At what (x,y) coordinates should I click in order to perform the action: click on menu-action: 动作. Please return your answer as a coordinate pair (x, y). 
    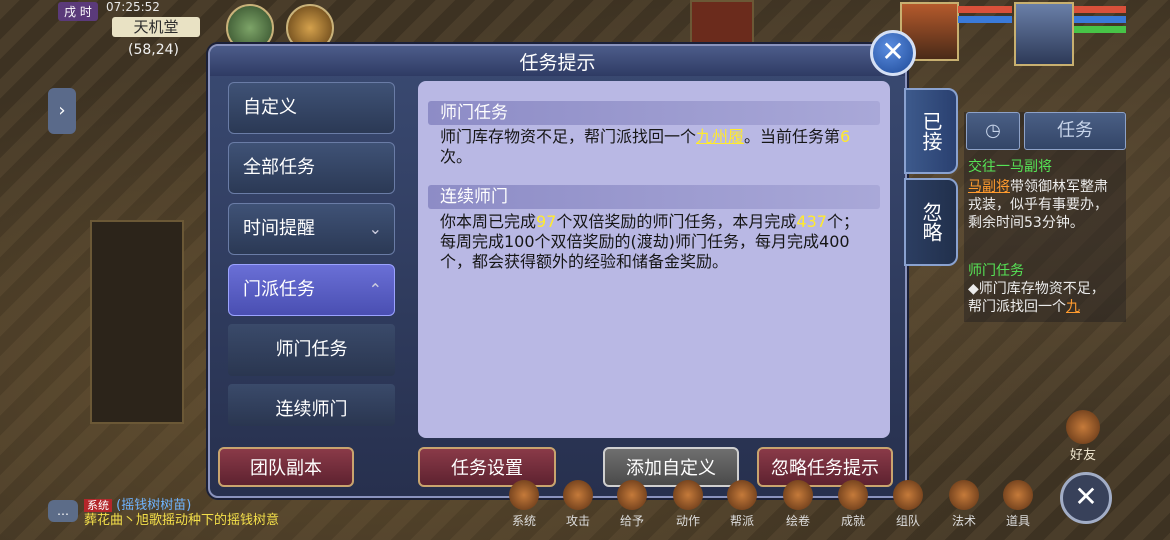
    Looking at the image, I should click on (688, 504).